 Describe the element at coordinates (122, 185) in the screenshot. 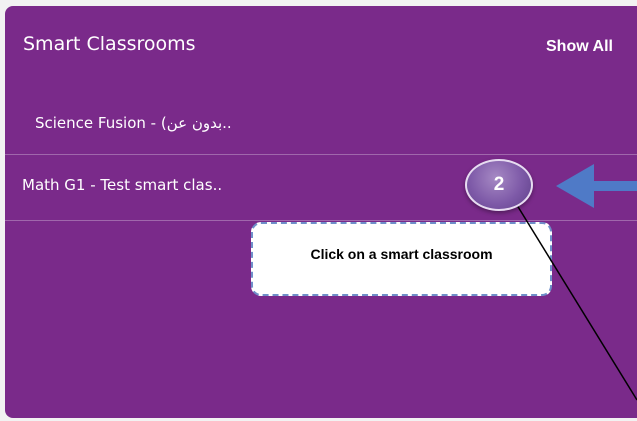

I see `classroom-item-label: Math G1 - Test smart clas..` at that location.